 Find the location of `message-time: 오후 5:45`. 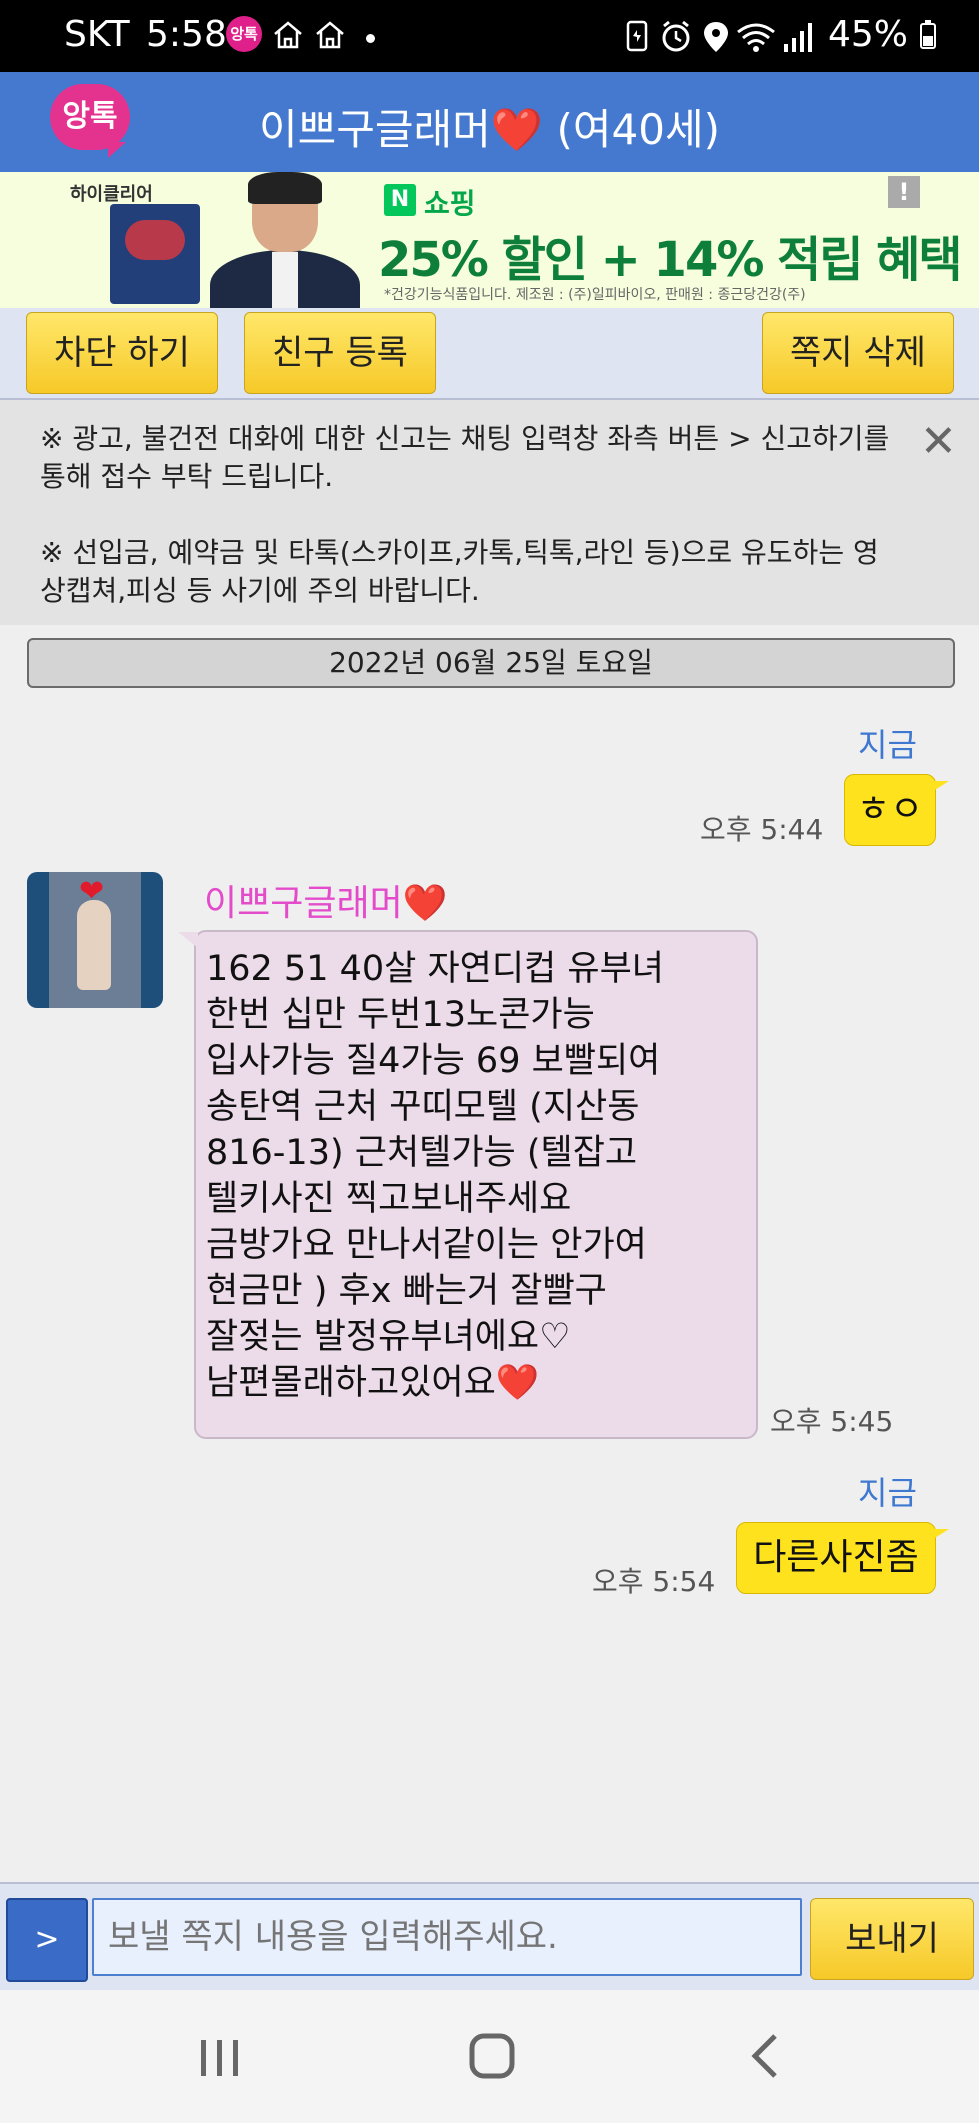

message-time: 오후 5:45 is located at coordinates (832, 1421).